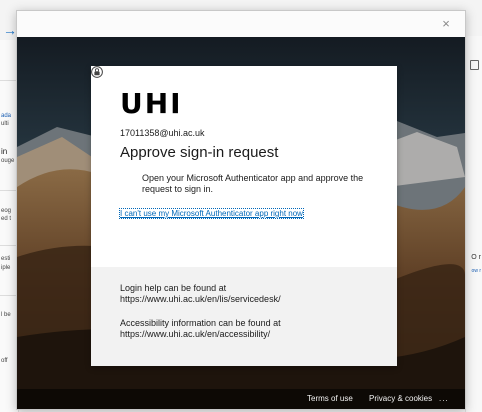  Describe the element at coordinates (6, 268) in the screenshot. I see `bg-text-fragment: iple` at that location.